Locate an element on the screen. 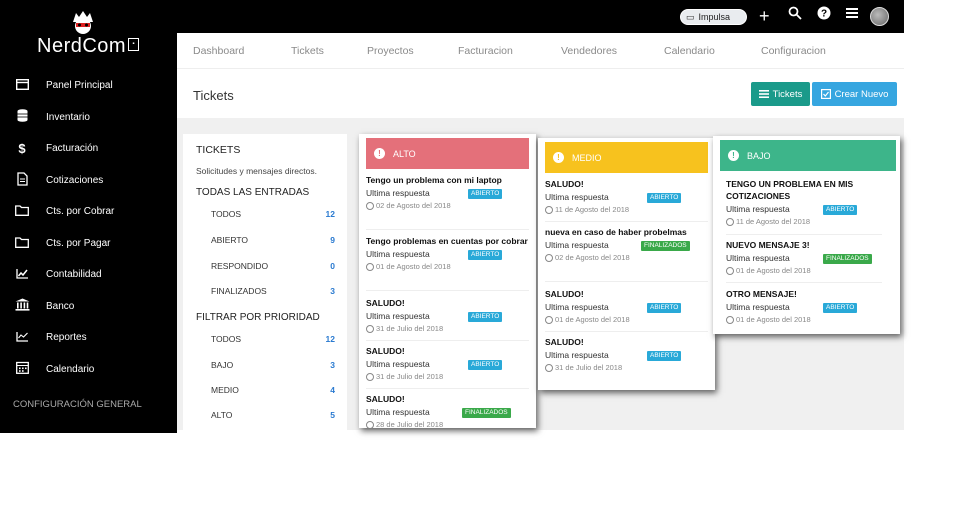  sidebar-item-label: Calendario is located at coordinates (70, 369).